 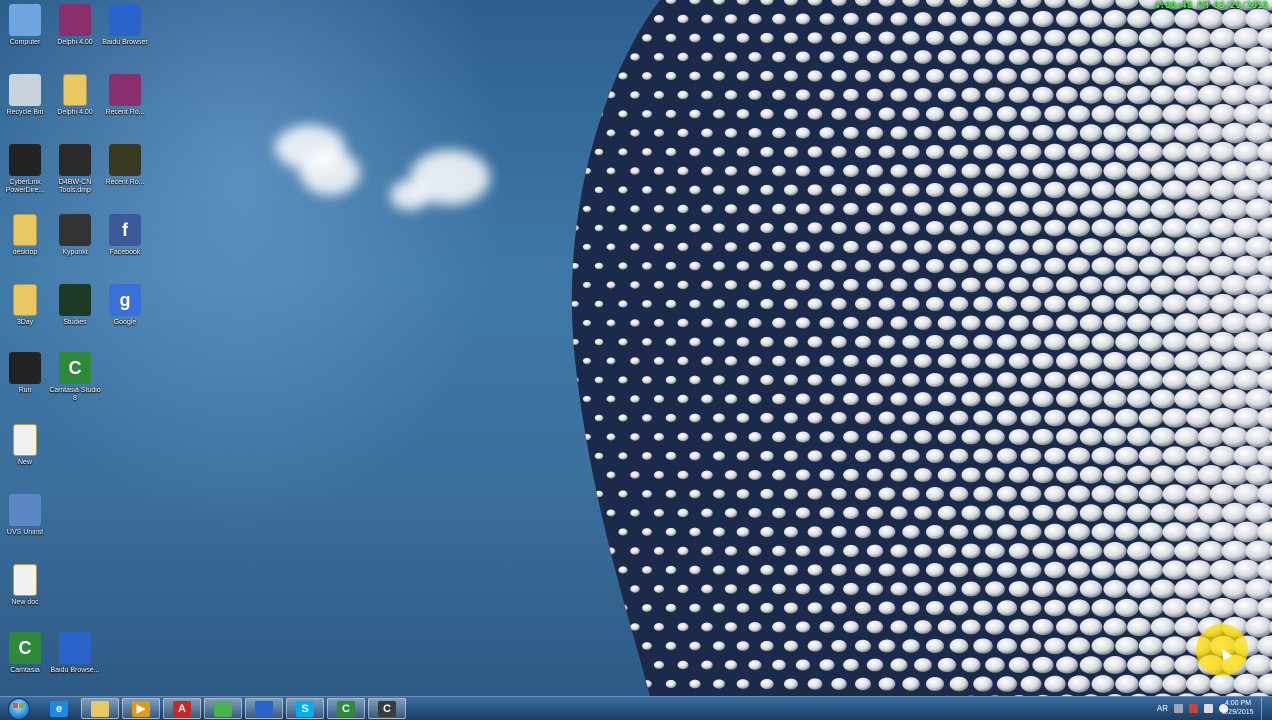 I want to click on language-indicator: AR, so click(x=1162, y=708).